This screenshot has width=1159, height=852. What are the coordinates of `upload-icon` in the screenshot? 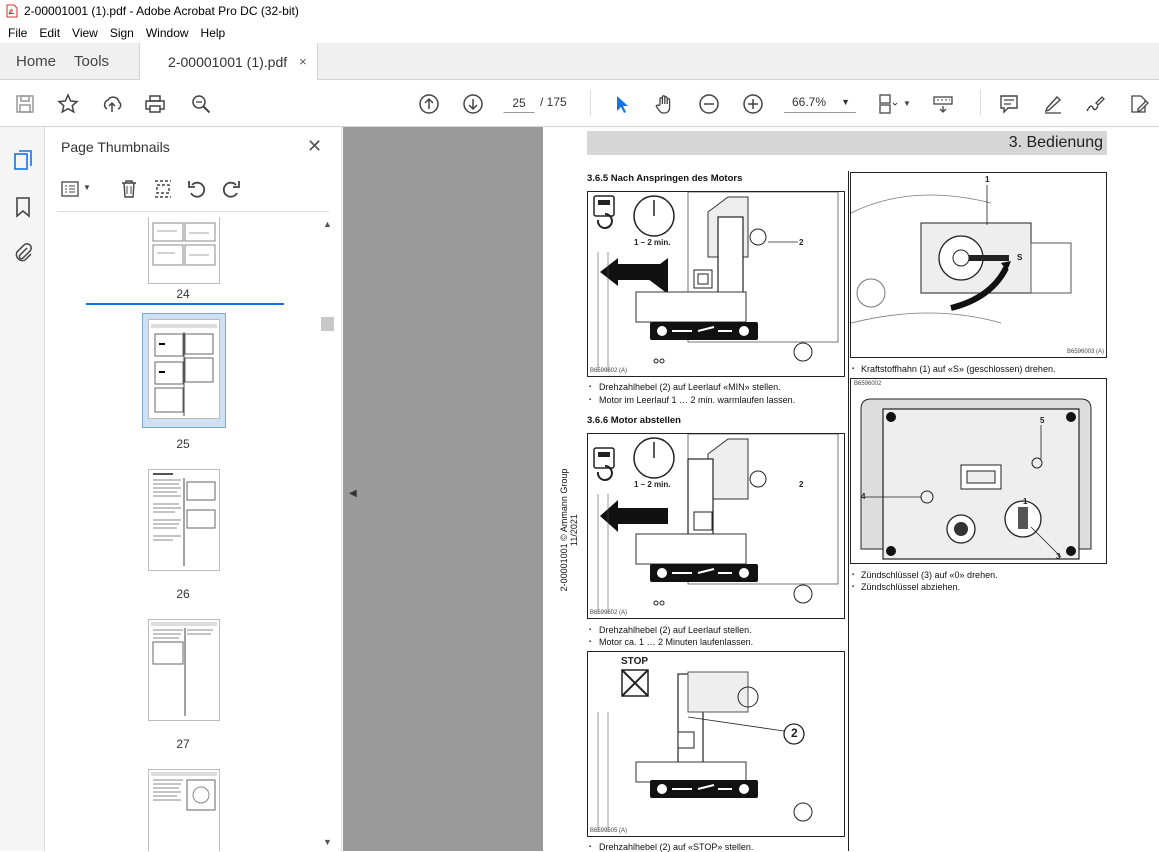 It's located at (112, 104).